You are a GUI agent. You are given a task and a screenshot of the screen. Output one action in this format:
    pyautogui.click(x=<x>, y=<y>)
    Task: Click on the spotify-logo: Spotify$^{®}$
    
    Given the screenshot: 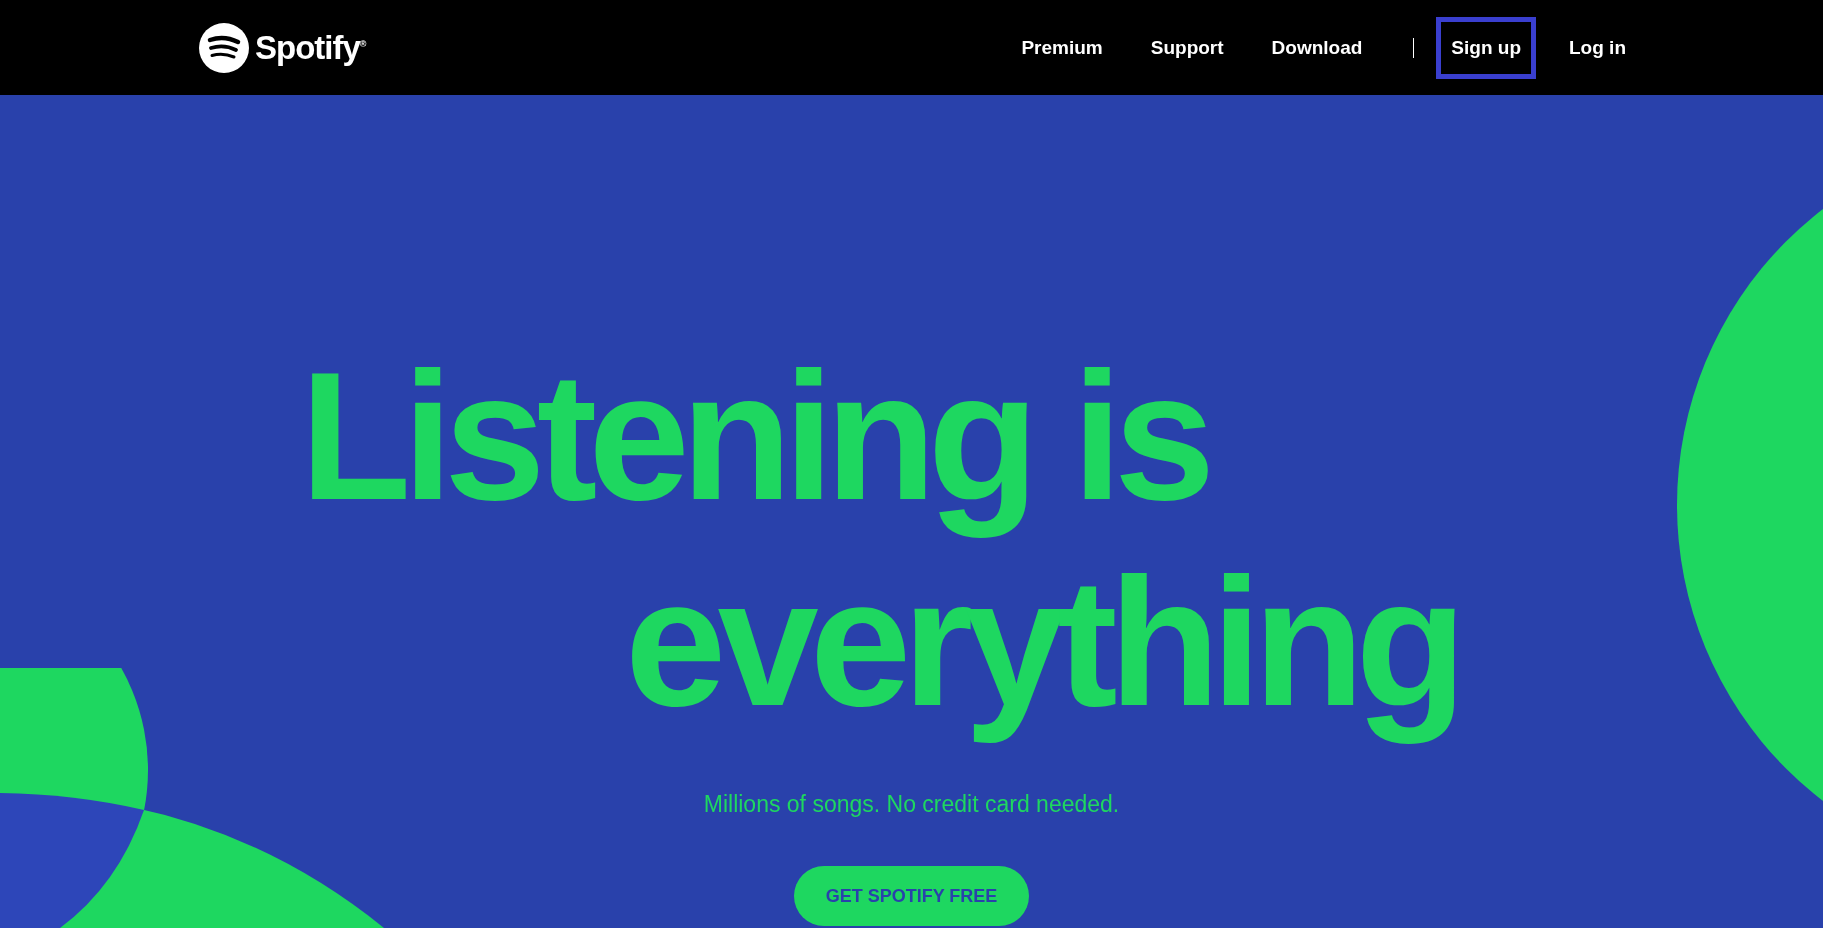 What is the action you would take?
    pyautogui.click(x=283, y=47)
    